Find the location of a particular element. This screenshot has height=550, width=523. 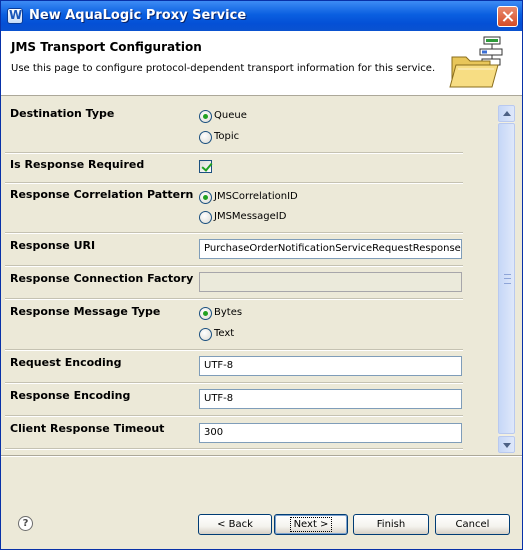

scroll-down-button is located at coordinates (506, 444).